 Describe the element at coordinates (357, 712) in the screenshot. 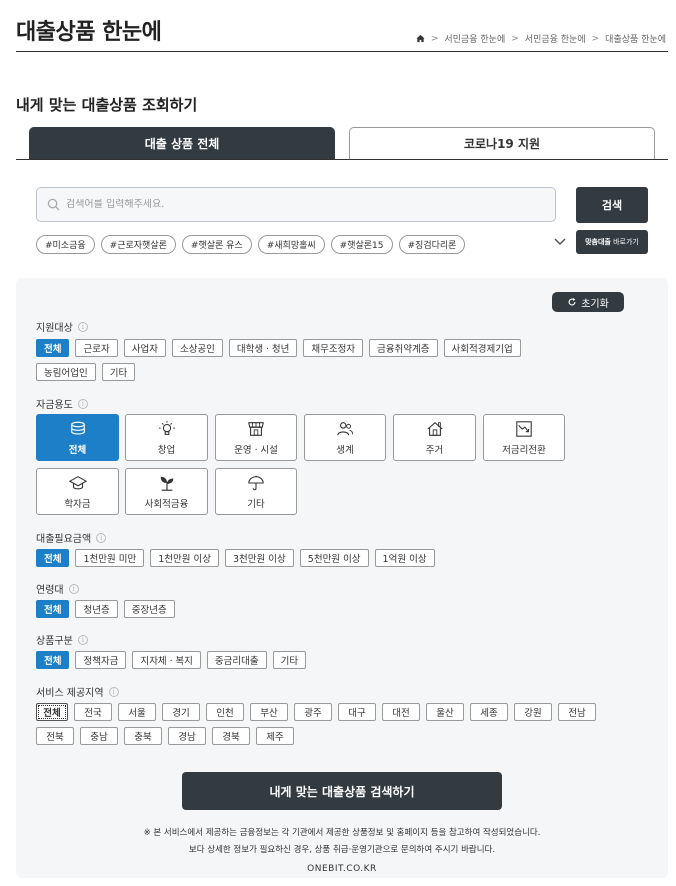

I see `region-option: 대구` at that location.